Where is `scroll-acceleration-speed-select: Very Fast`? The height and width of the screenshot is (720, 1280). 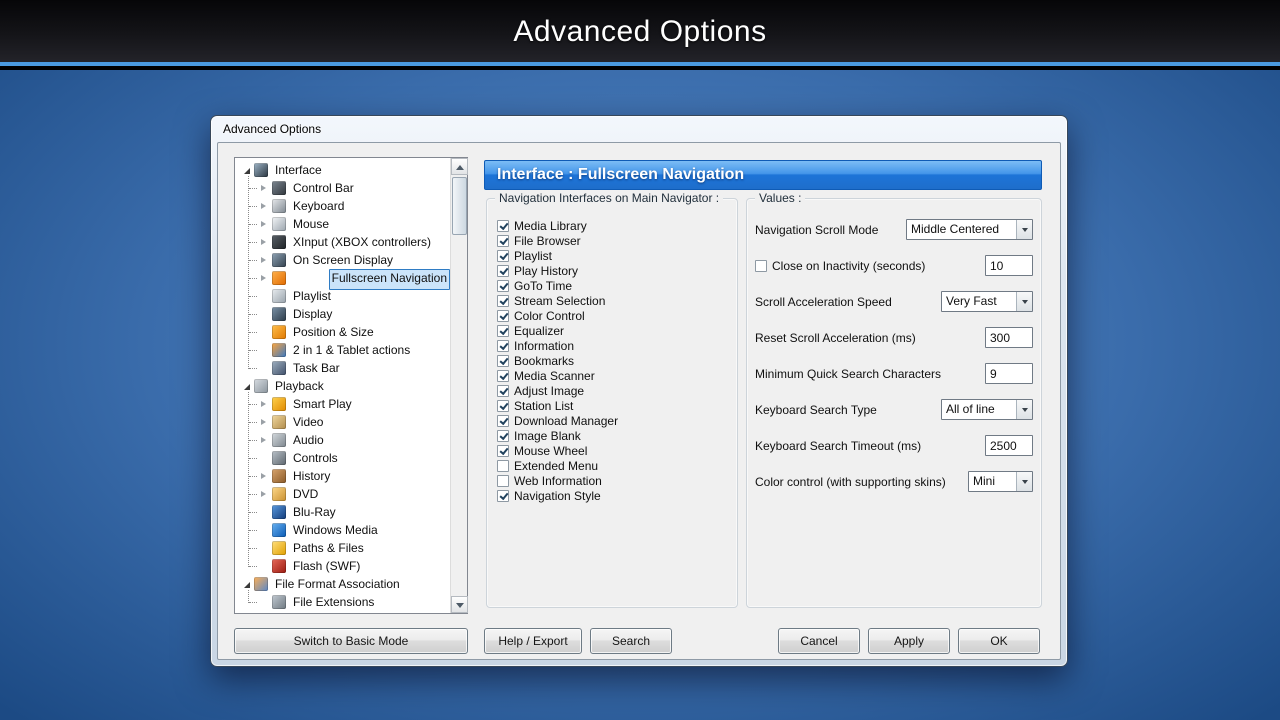 scroll-acceleration-speed-select: Very Fast is located at coordinates (987, 301).